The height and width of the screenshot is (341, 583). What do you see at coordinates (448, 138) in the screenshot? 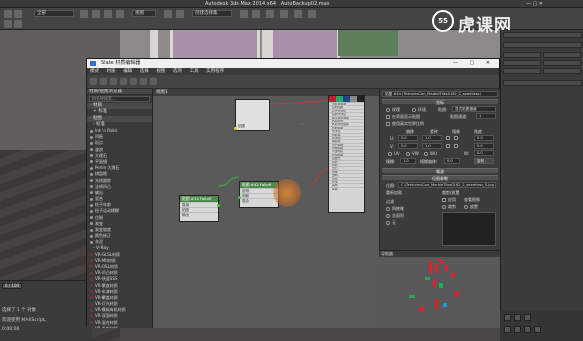
I see `u-mirror-checkbox` at bounding box center [448, 138].